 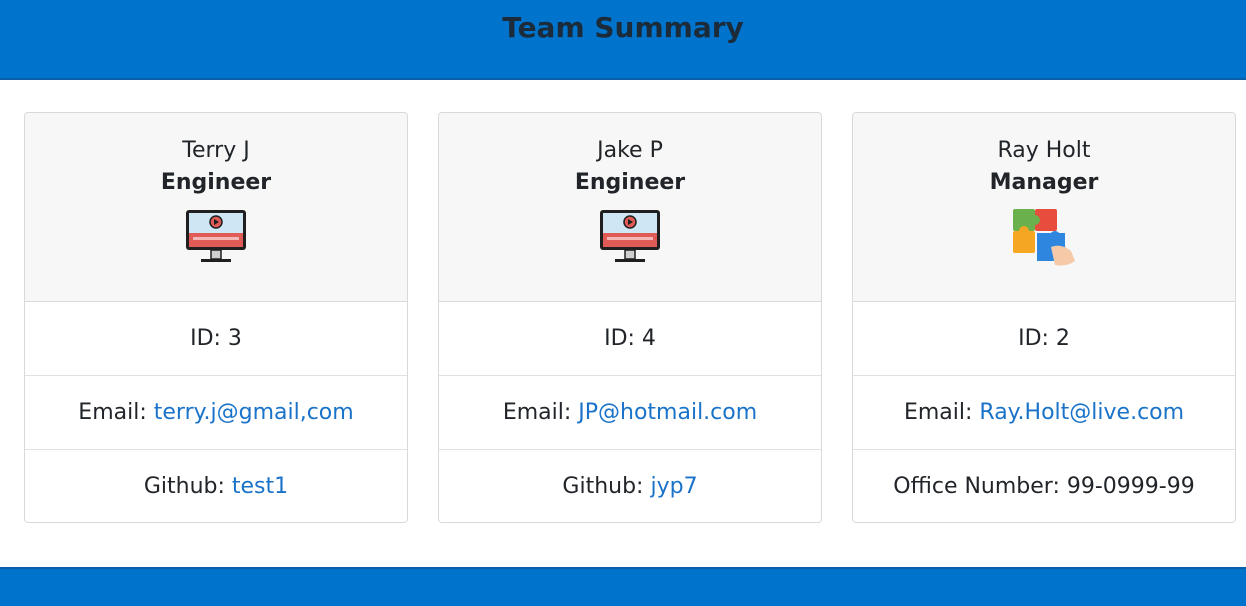 I want to click on employee-name: Terry J, so click(x=216, y=150).